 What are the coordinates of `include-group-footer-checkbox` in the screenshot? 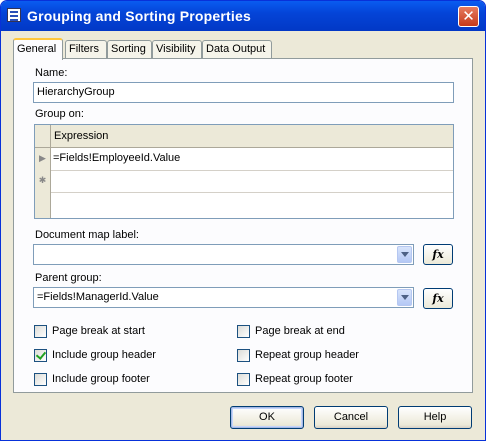 It's located at (40, 379).